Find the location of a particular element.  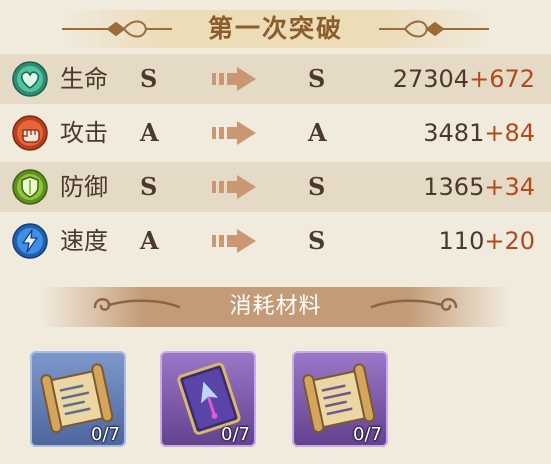

stat-bonus-value: +84 is located at coordinates (509, 133).